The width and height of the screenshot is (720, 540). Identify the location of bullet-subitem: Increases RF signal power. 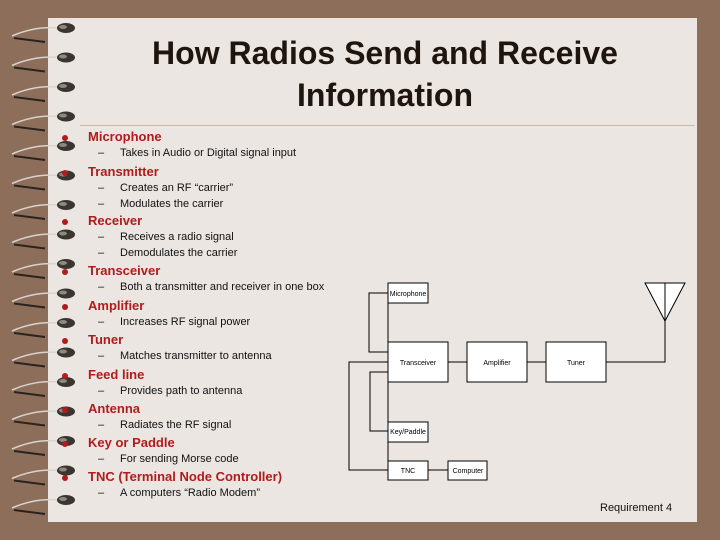
(185, 322).